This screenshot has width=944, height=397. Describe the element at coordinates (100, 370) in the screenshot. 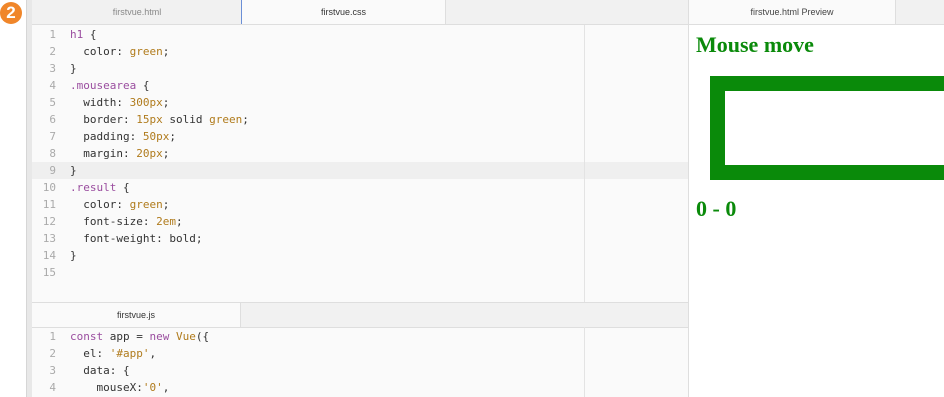

I see `code-text: data: {` at that location.